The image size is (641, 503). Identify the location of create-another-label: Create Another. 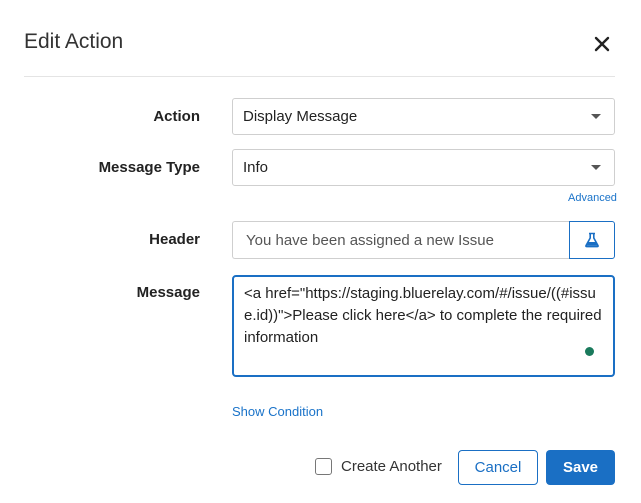
(391, 466).